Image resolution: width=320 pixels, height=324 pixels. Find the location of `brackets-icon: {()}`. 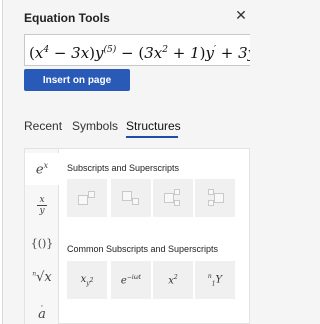

brackets-icon: {()} is located at coordinates (42, 243).